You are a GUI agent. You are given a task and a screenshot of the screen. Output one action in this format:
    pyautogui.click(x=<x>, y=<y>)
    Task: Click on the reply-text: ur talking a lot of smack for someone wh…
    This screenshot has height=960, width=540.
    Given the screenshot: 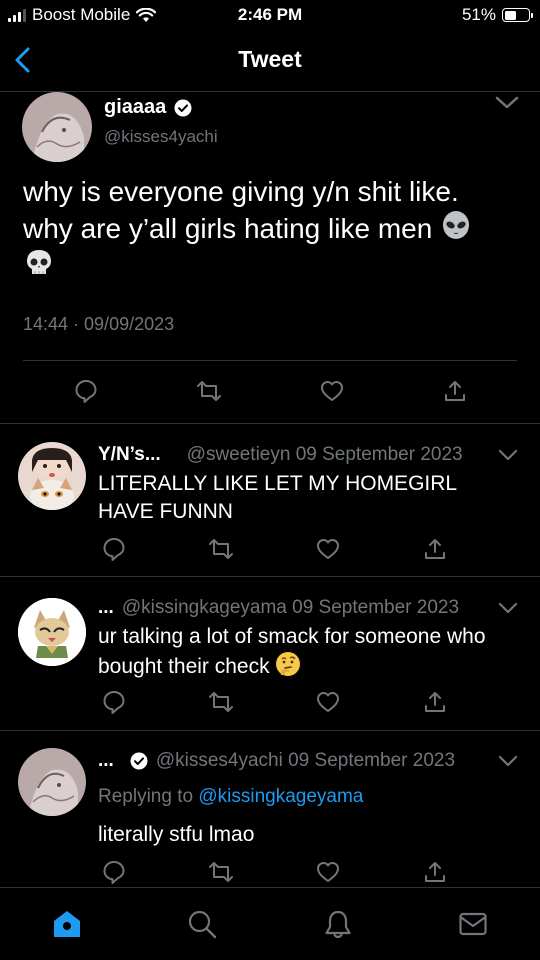 What is the action you would take?
    pyautogui.click(x=298, y=652)
    